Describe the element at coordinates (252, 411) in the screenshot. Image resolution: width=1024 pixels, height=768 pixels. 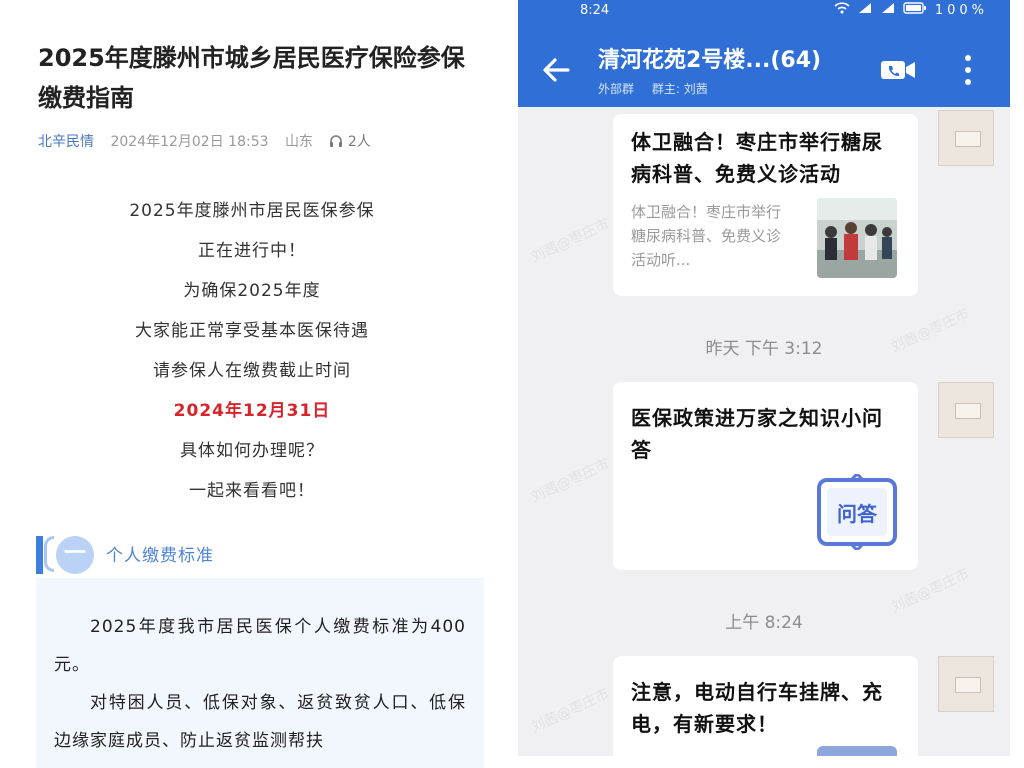
I see `deadline-date: 2024年12月31日` at that location.